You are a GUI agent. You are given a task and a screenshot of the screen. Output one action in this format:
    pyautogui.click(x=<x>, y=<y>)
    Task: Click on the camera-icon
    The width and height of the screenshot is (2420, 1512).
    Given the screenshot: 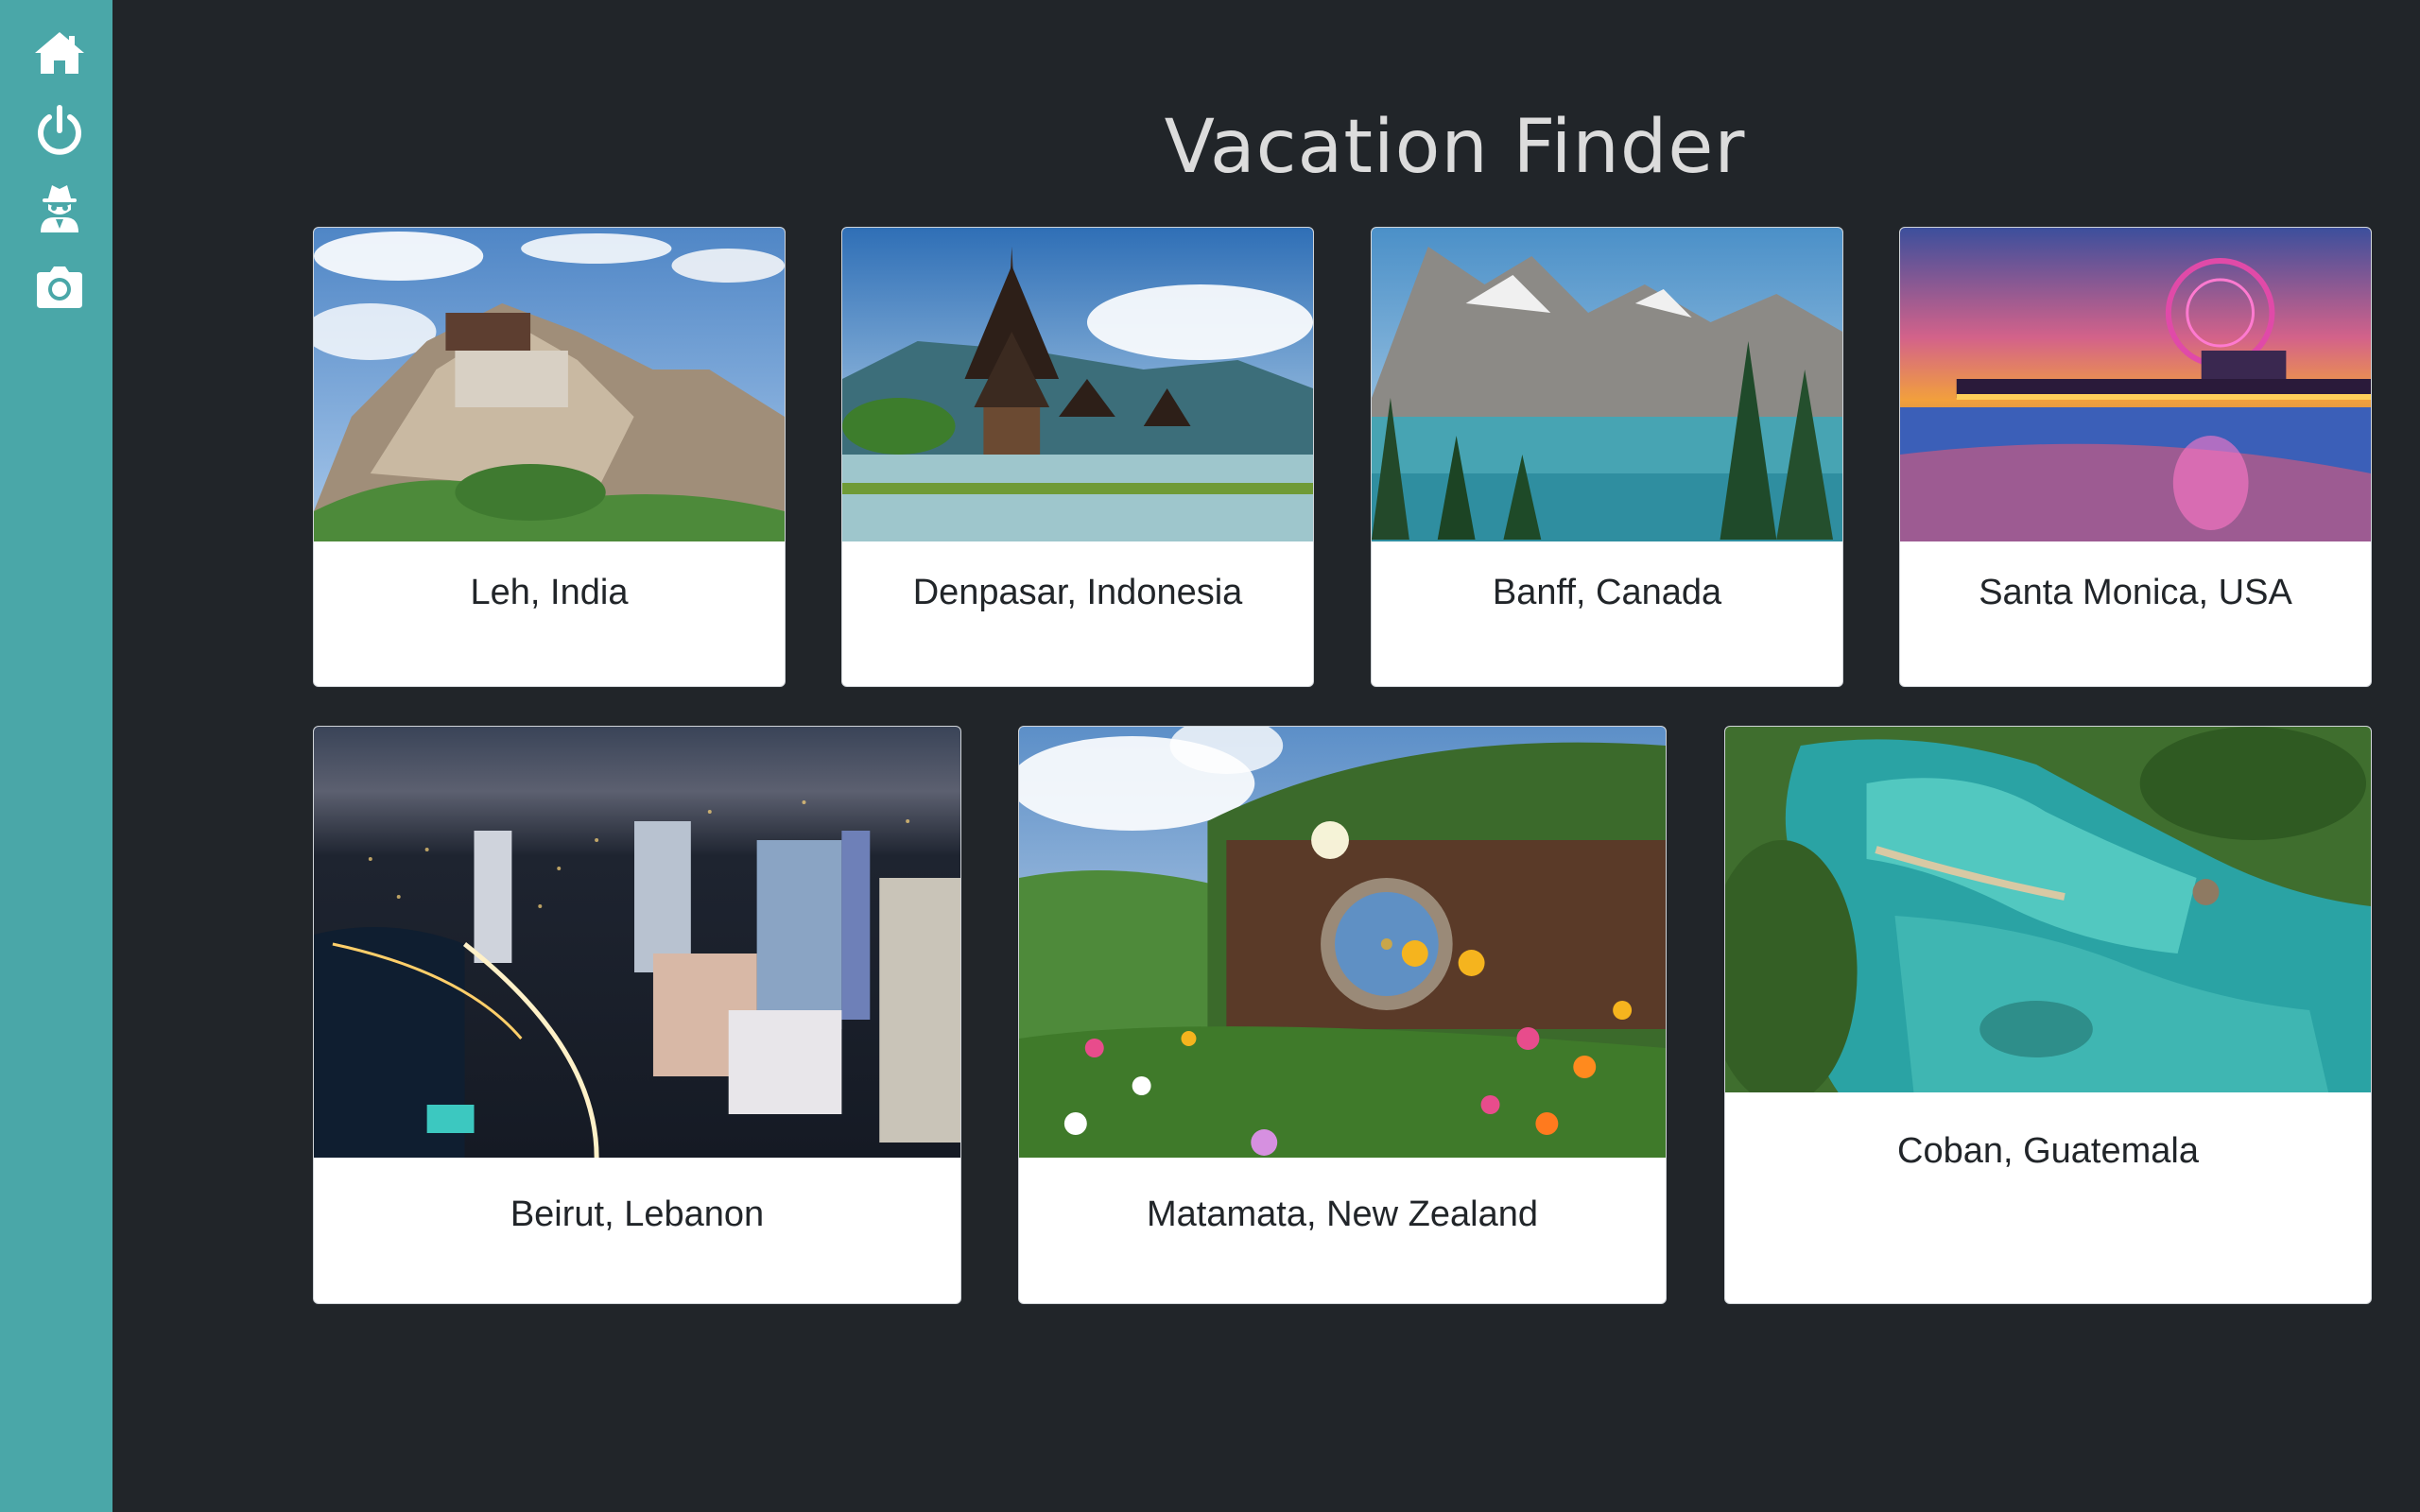 What is the action you would take?
    pyautogui.click(x=59, y=287)
    